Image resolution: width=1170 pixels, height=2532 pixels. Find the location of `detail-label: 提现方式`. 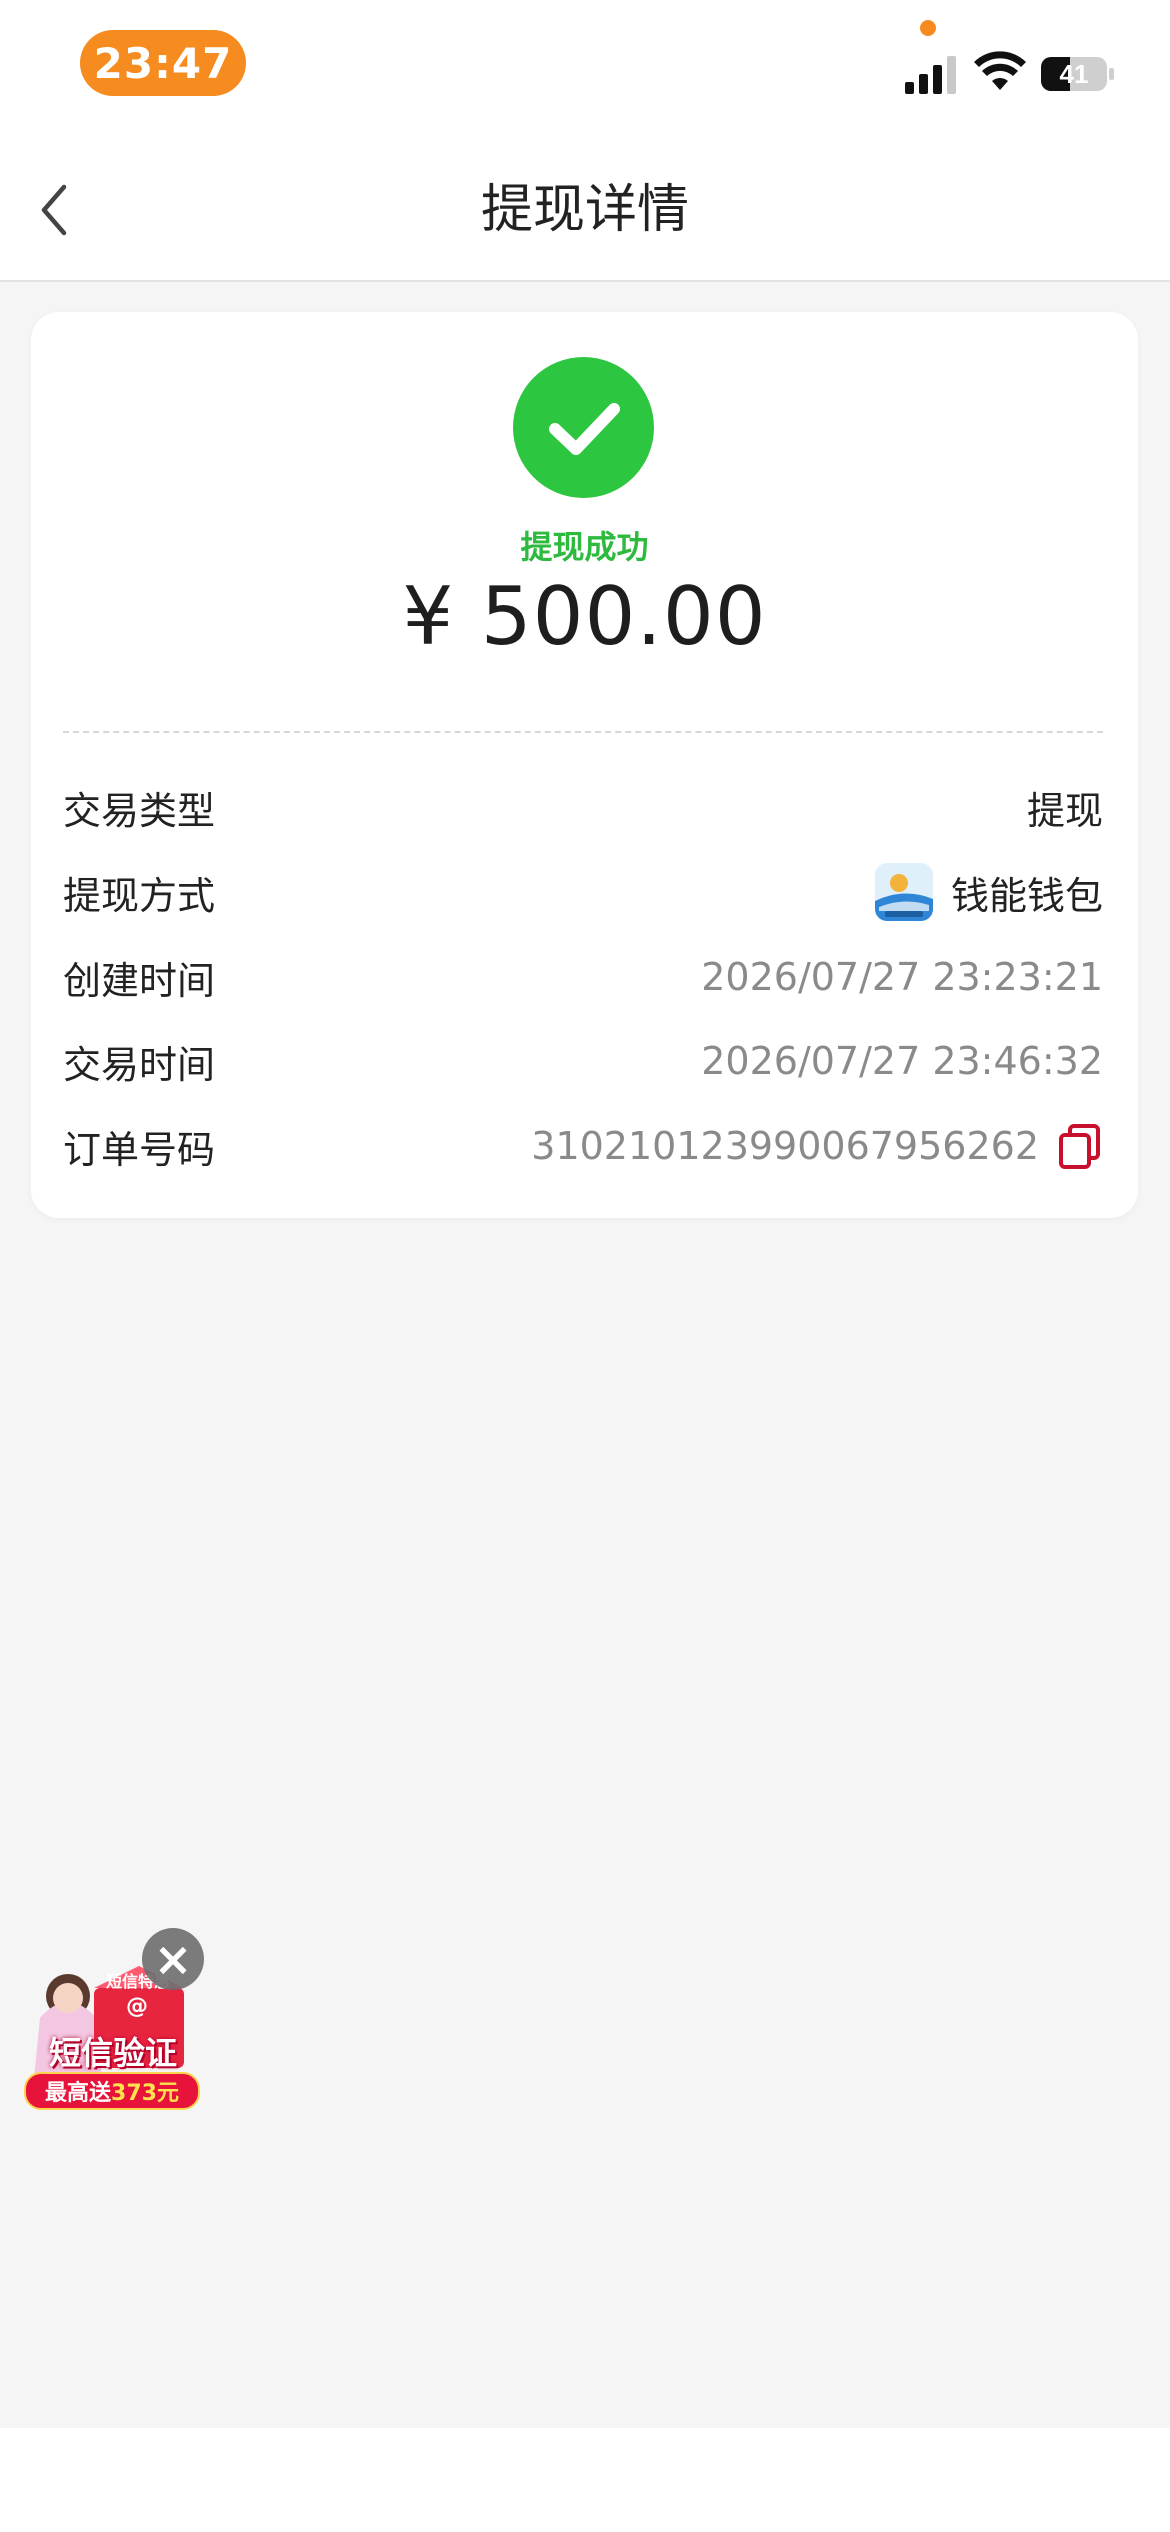

detail-label: 提现方式 is located at coordinates (139, 895).